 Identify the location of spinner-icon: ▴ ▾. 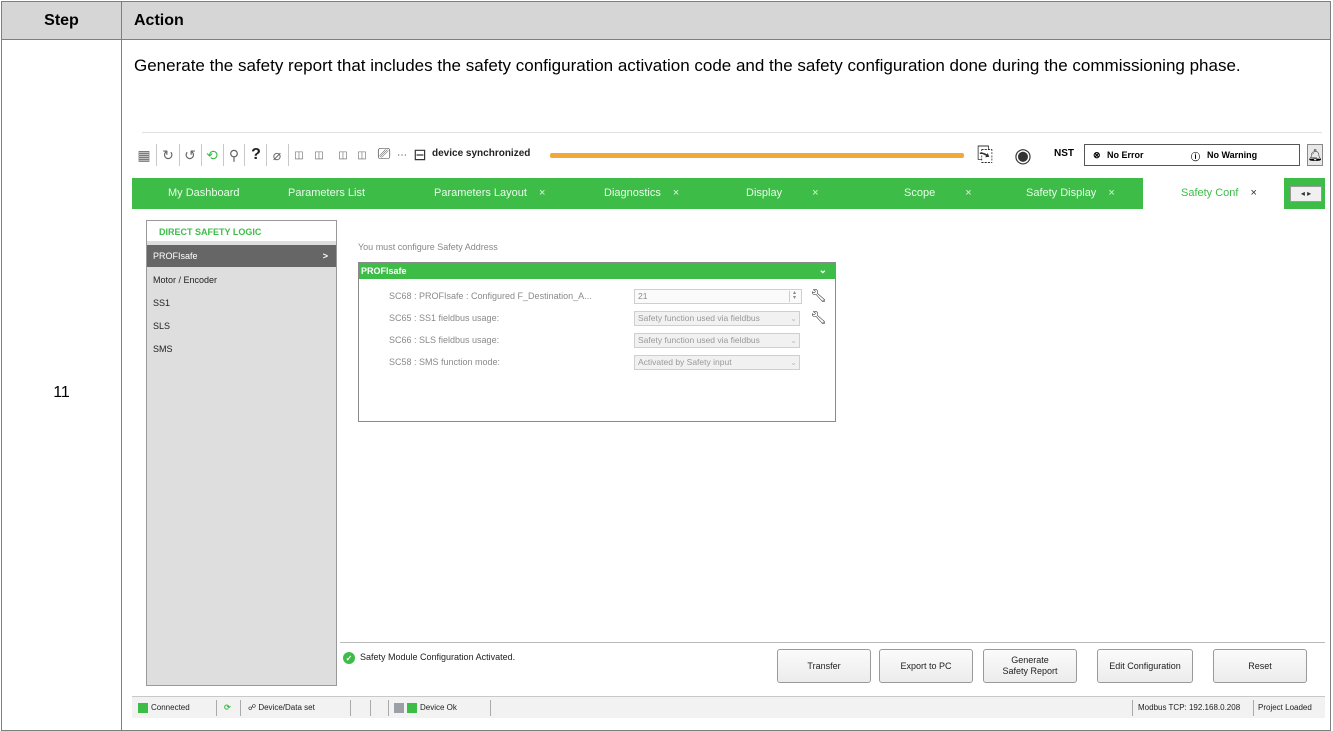
(794, 296).